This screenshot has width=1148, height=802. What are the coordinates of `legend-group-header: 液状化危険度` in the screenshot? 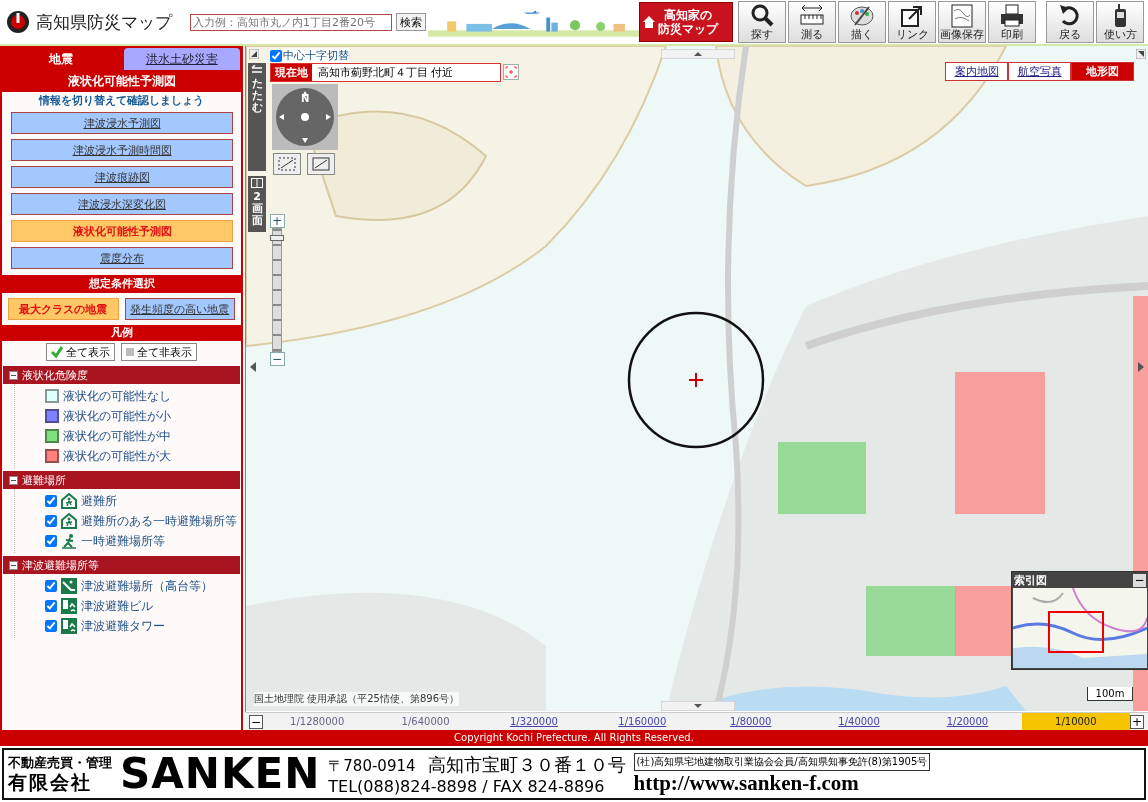 It's located at (121, 375).